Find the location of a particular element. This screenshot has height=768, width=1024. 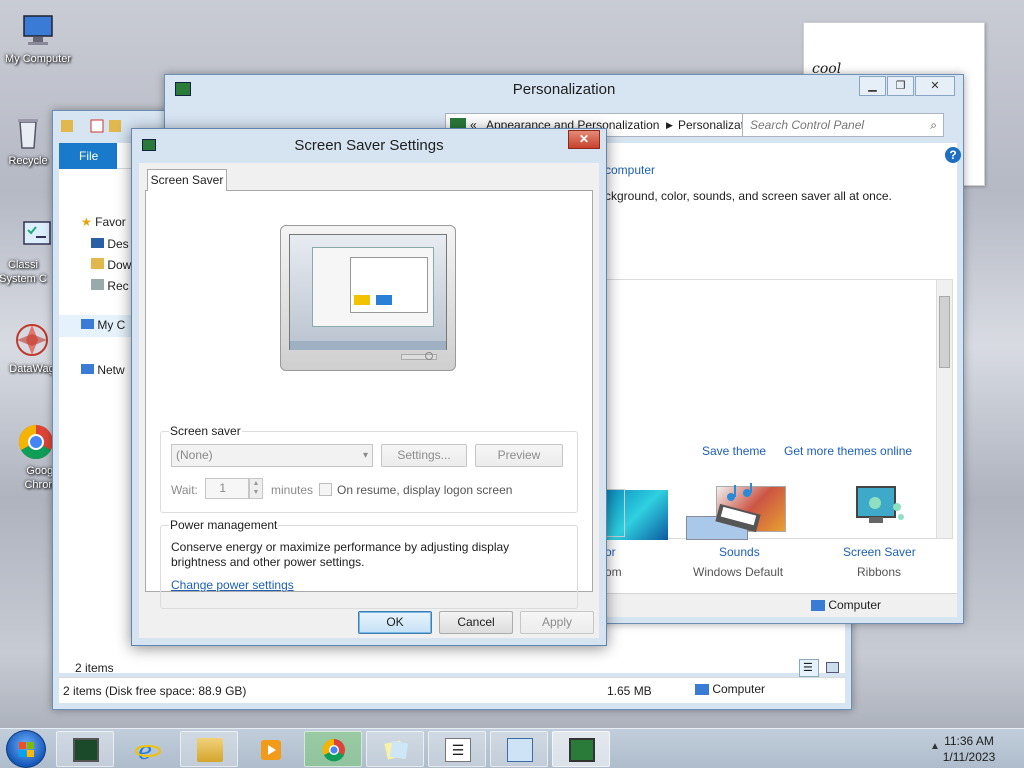

large-icons-view-icon is located at coordinates (832, 667).